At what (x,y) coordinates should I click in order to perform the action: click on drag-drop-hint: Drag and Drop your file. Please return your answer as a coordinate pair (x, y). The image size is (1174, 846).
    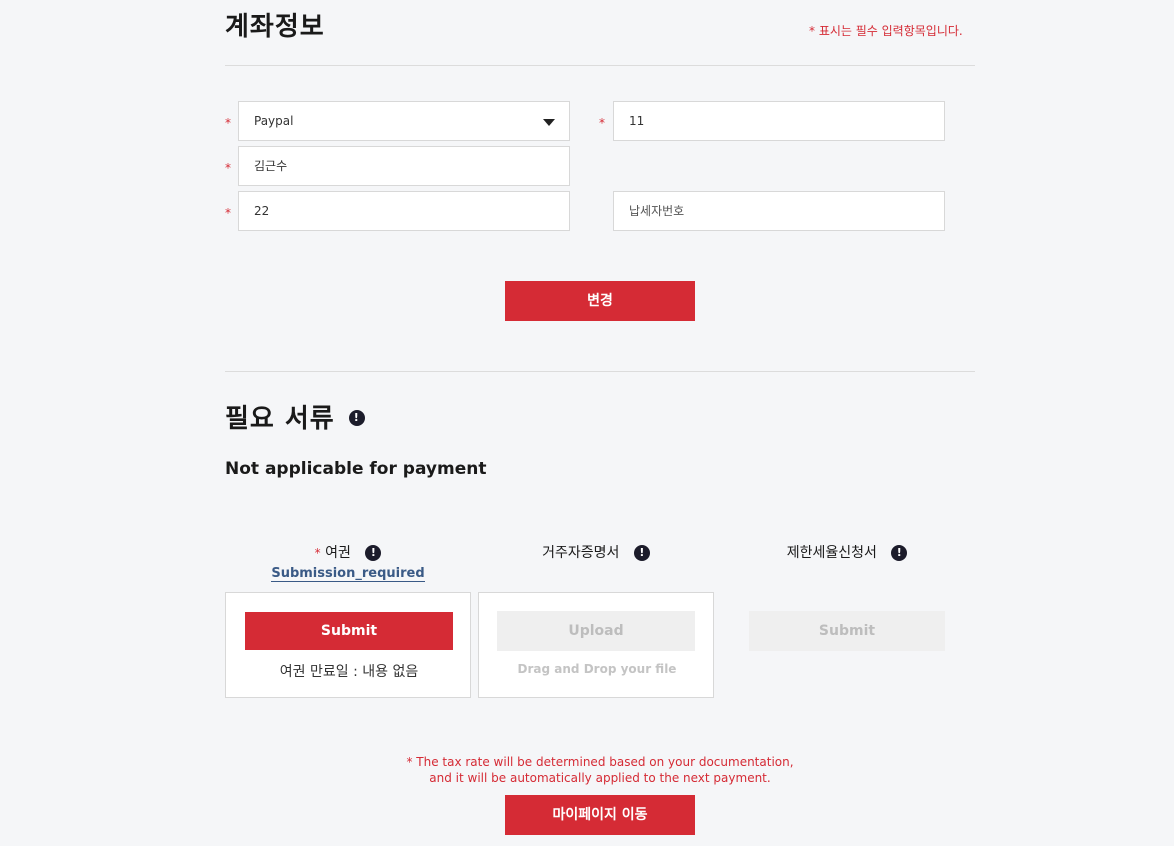
    Looking at the image, I should click on (597, 669).